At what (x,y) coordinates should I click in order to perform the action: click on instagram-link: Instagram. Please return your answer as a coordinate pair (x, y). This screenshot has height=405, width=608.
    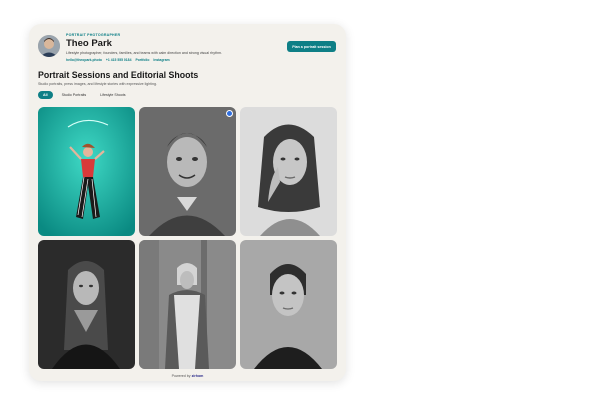
    Looking at the image, I should click on (161, 60).